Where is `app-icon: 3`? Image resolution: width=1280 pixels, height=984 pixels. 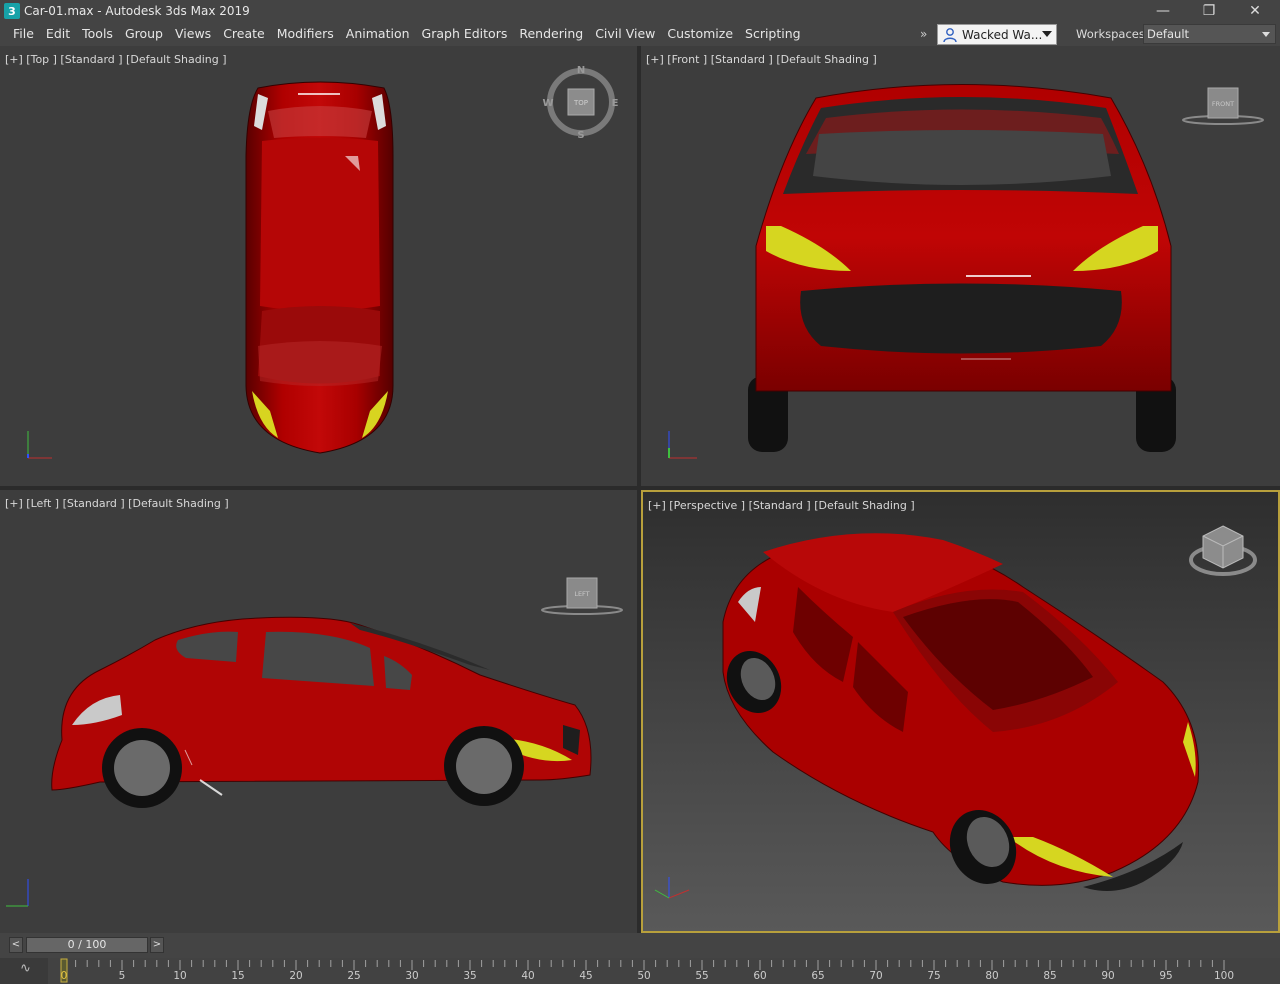
app-icon: 3 is located at coordinates (12, 11).